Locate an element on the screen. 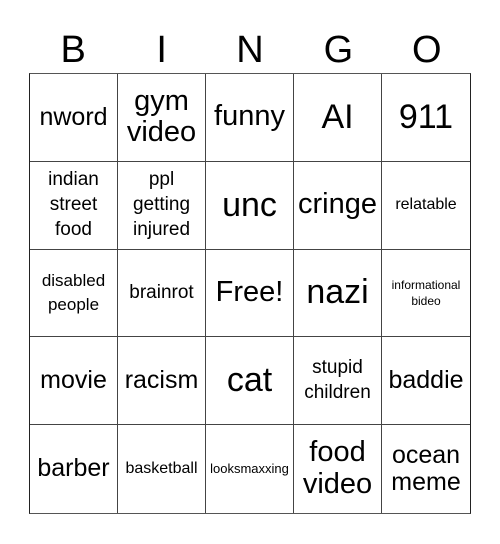 This screenshot has height=544, width=500. bingo-cell: informational bideo is located at coordinates (426, 294).